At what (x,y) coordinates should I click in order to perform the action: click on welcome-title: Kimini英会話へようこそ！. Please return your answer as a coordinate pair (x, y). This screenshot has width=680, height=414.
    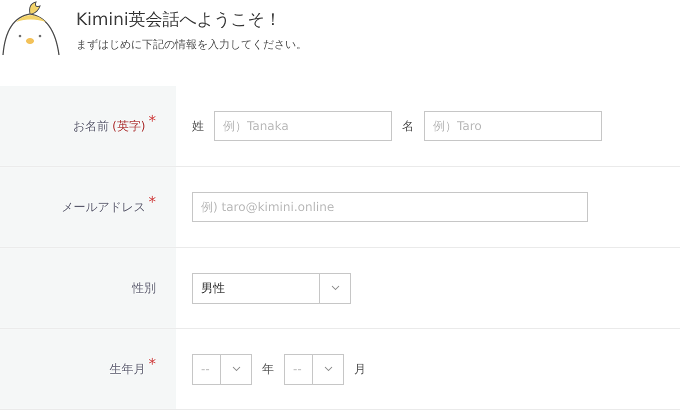
    Looking at the image, I should click on (179, 20).